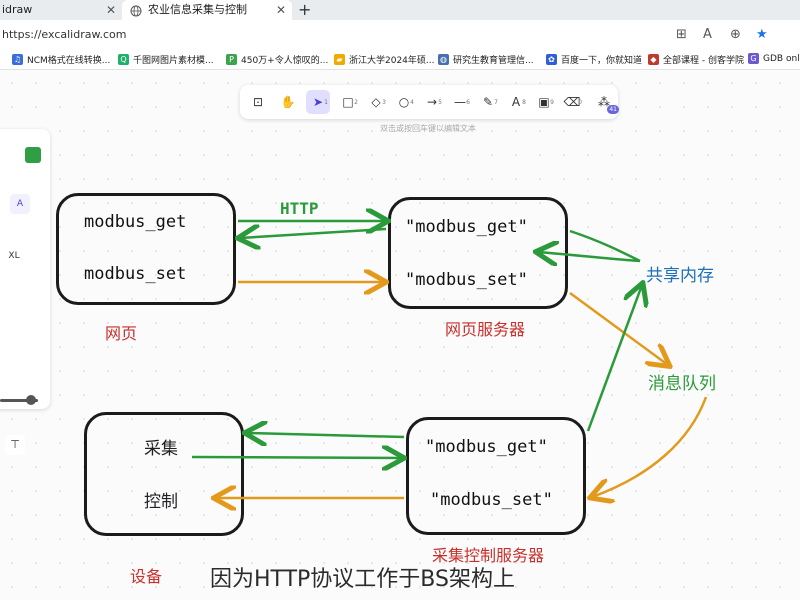  I want to click on tab-agri-info: 农业信息采集与控制 ✕, so click(207, 10).